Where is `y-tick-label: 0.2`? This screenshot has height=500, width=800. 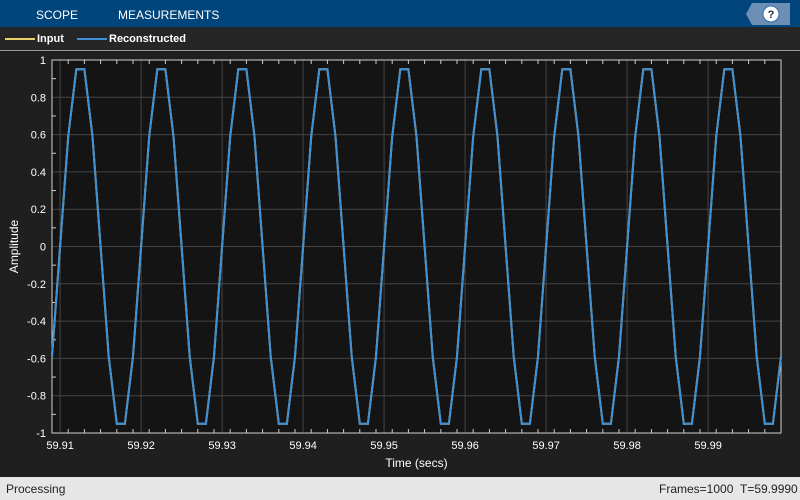 y-tick-label: 0.2 is located at coordinates (38, 210).